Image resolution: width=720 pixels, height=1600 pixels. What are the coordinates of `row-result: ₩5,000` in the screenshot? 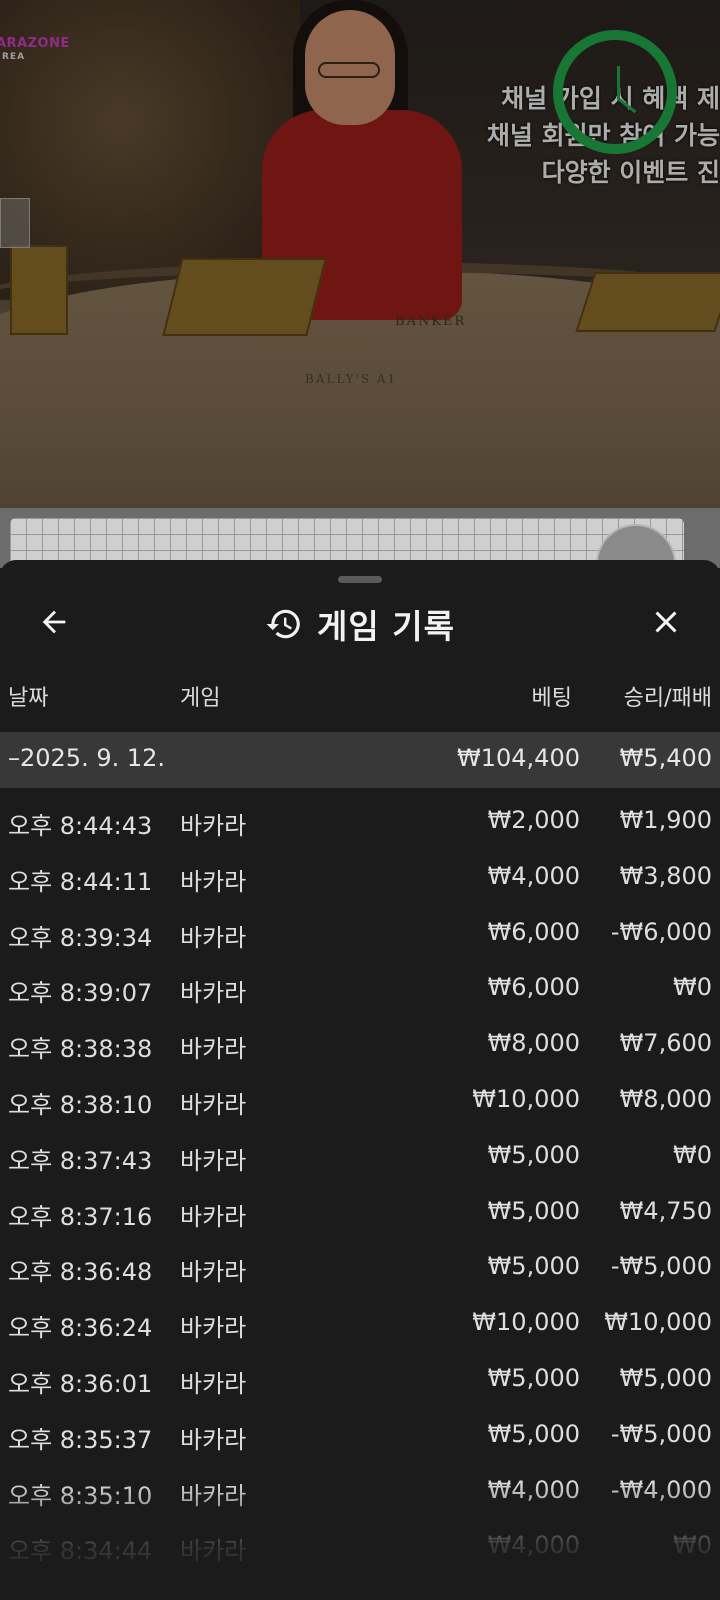 It's located at (665, 1377).